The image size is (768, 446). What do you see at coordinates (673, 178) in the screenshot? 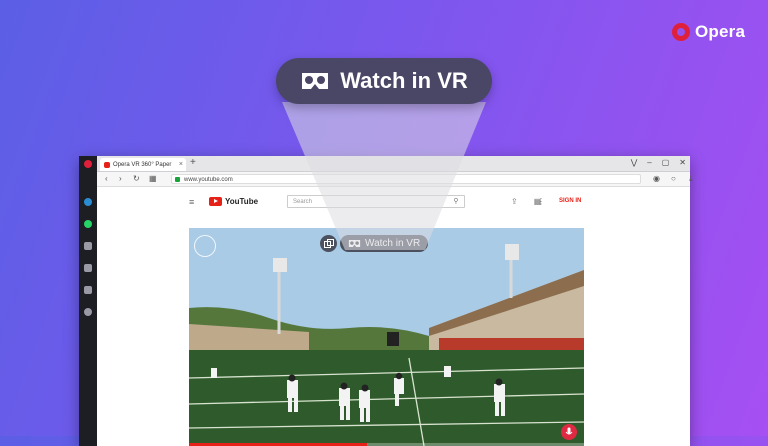
I see `snapshot-icon: ○` at bounding box center [673, 178].